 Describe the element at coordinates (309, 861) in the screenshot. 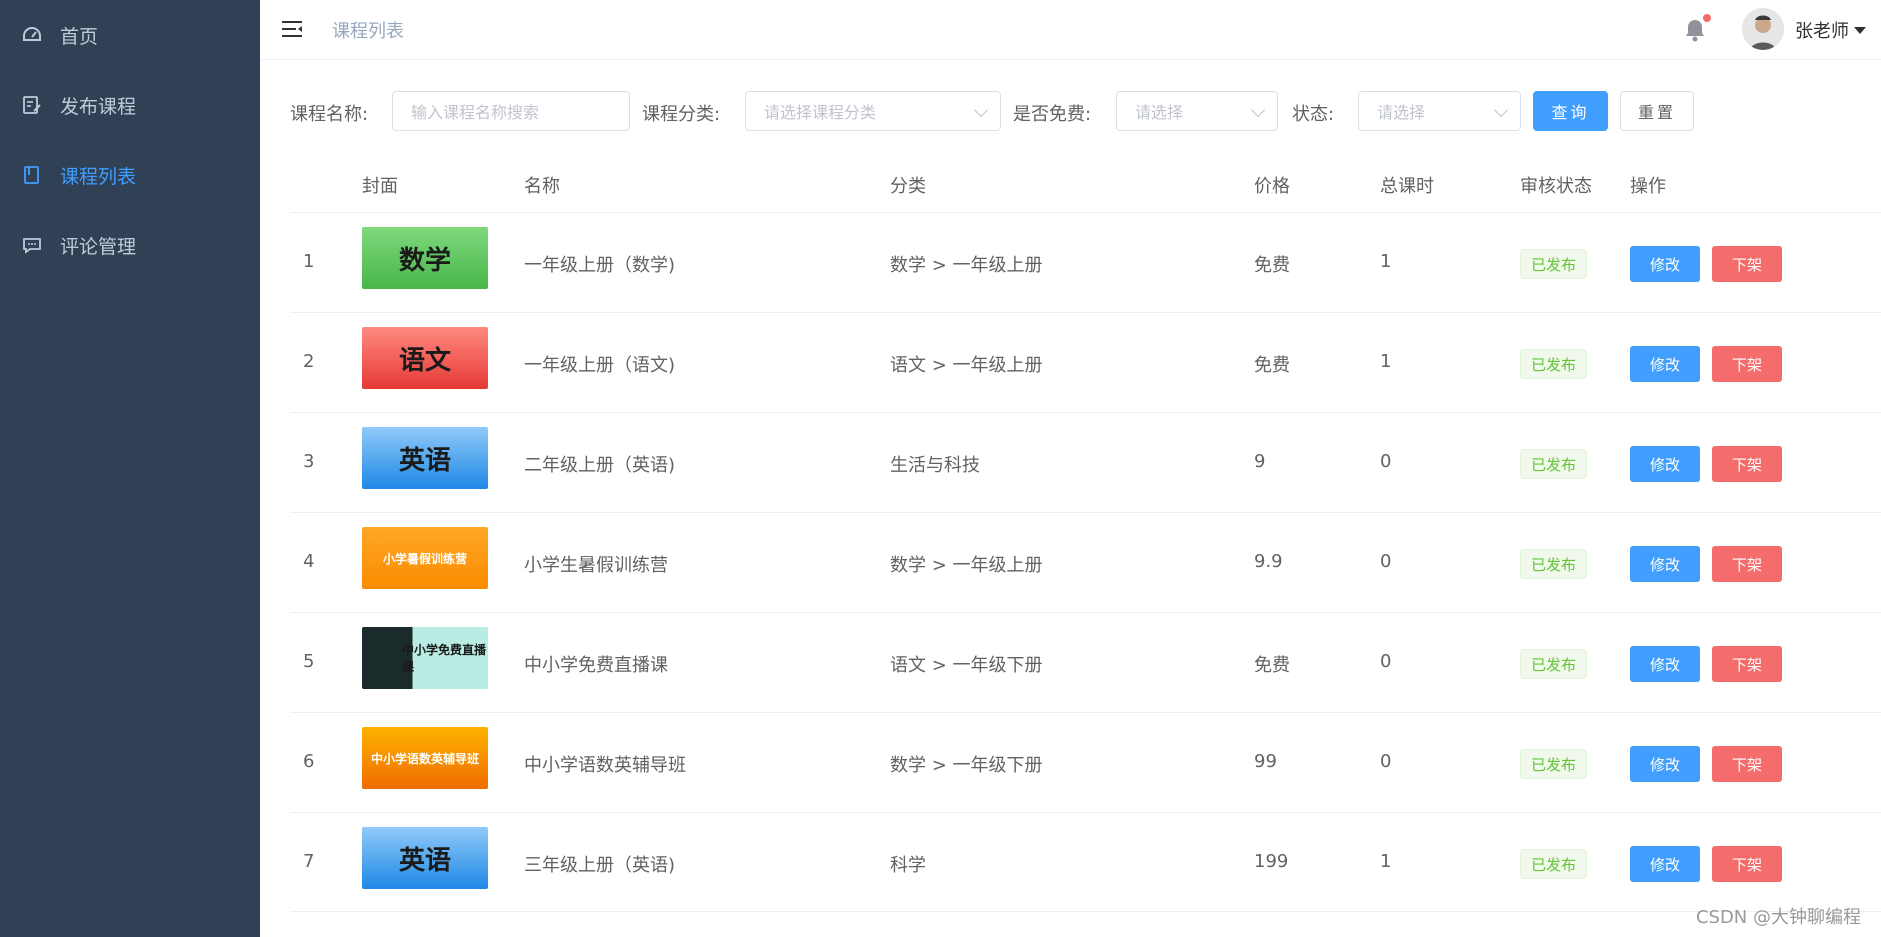

I see `row-index: 7` at that location.